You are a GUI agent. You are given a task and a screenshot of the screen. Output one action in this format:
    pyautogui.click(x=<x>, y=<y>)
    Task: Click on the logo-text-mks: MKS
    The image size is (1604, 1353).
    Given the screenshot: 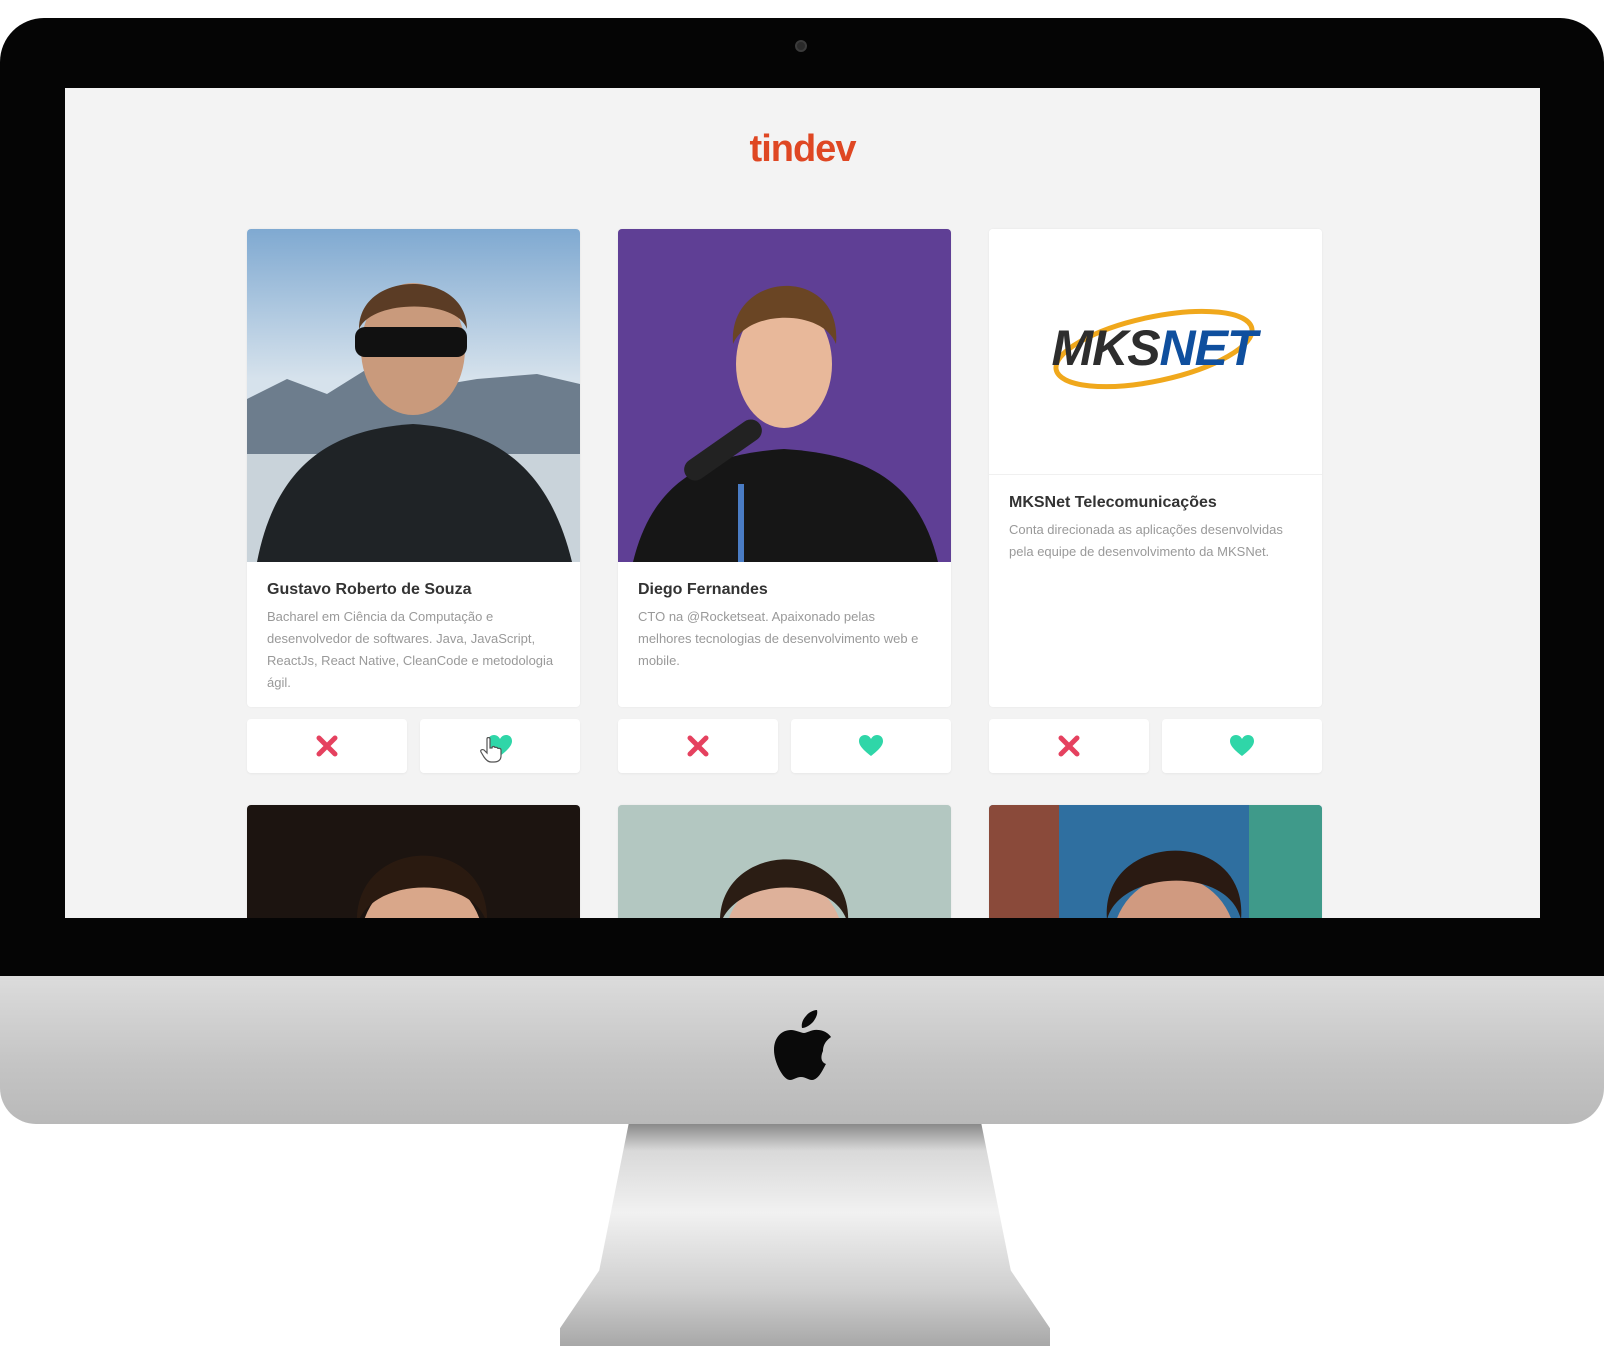 What is the action you would take?
    pyautogui.click(x=1105, y=348)
    